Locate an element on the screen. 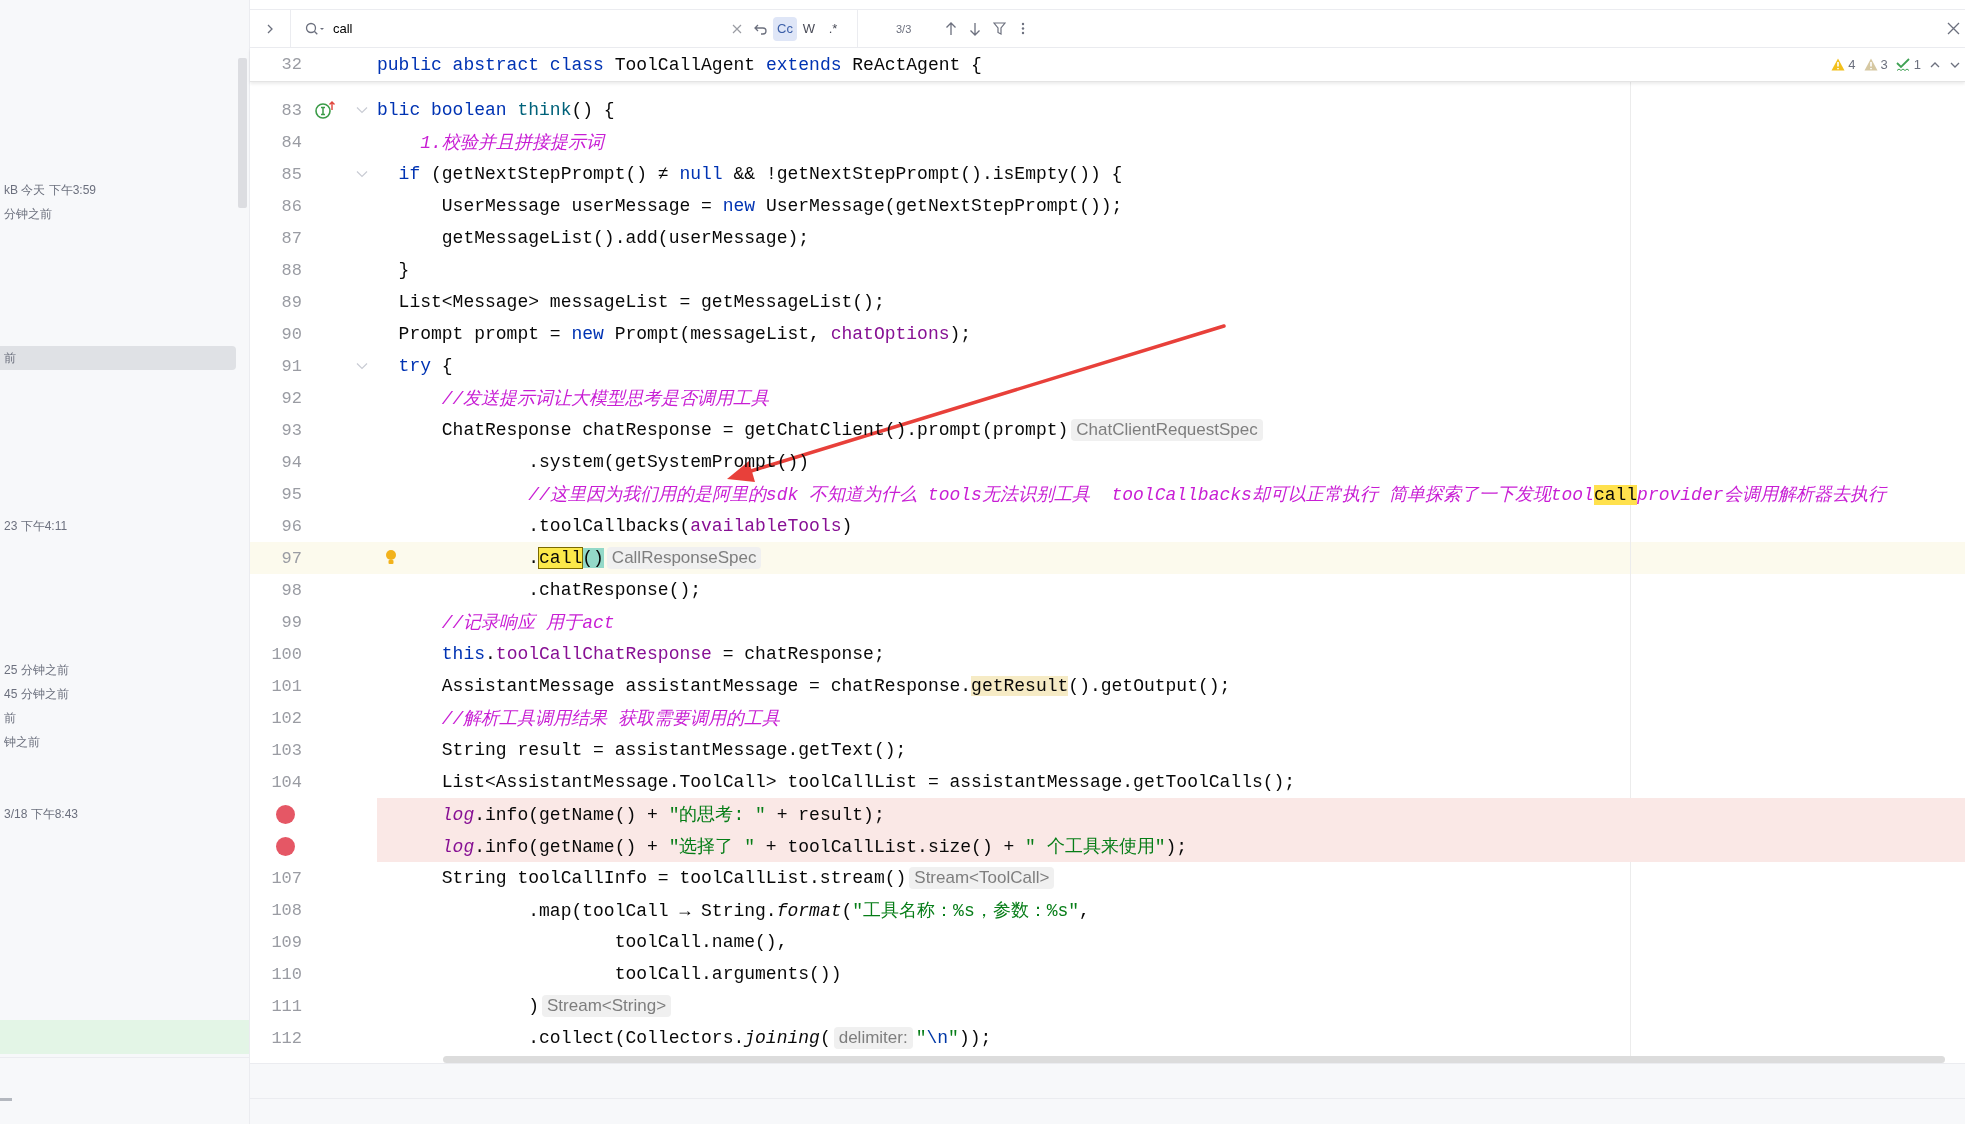  more-icon is located at coordinates (1023, 28).